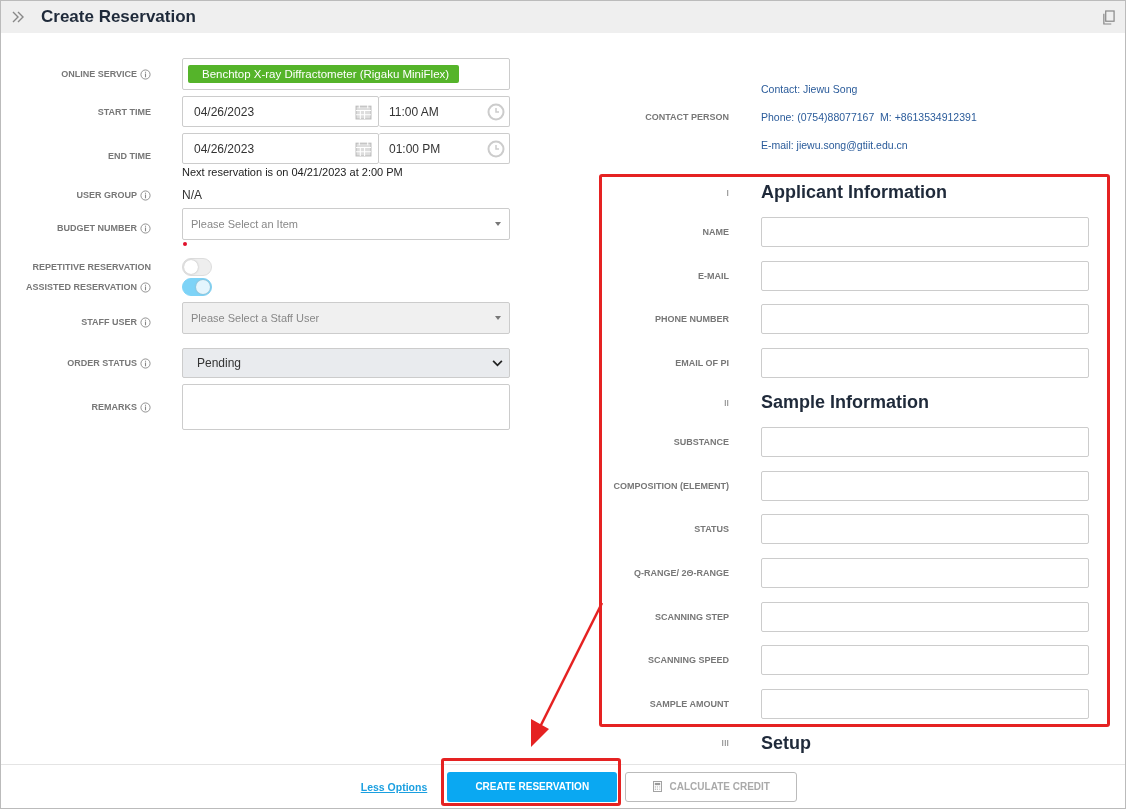 The image size is (1126, 809). What do you see at coordinates (444, 111) in the screenshot?
I see `time-field: 11:00 AM` at bounding box center [444, 111].